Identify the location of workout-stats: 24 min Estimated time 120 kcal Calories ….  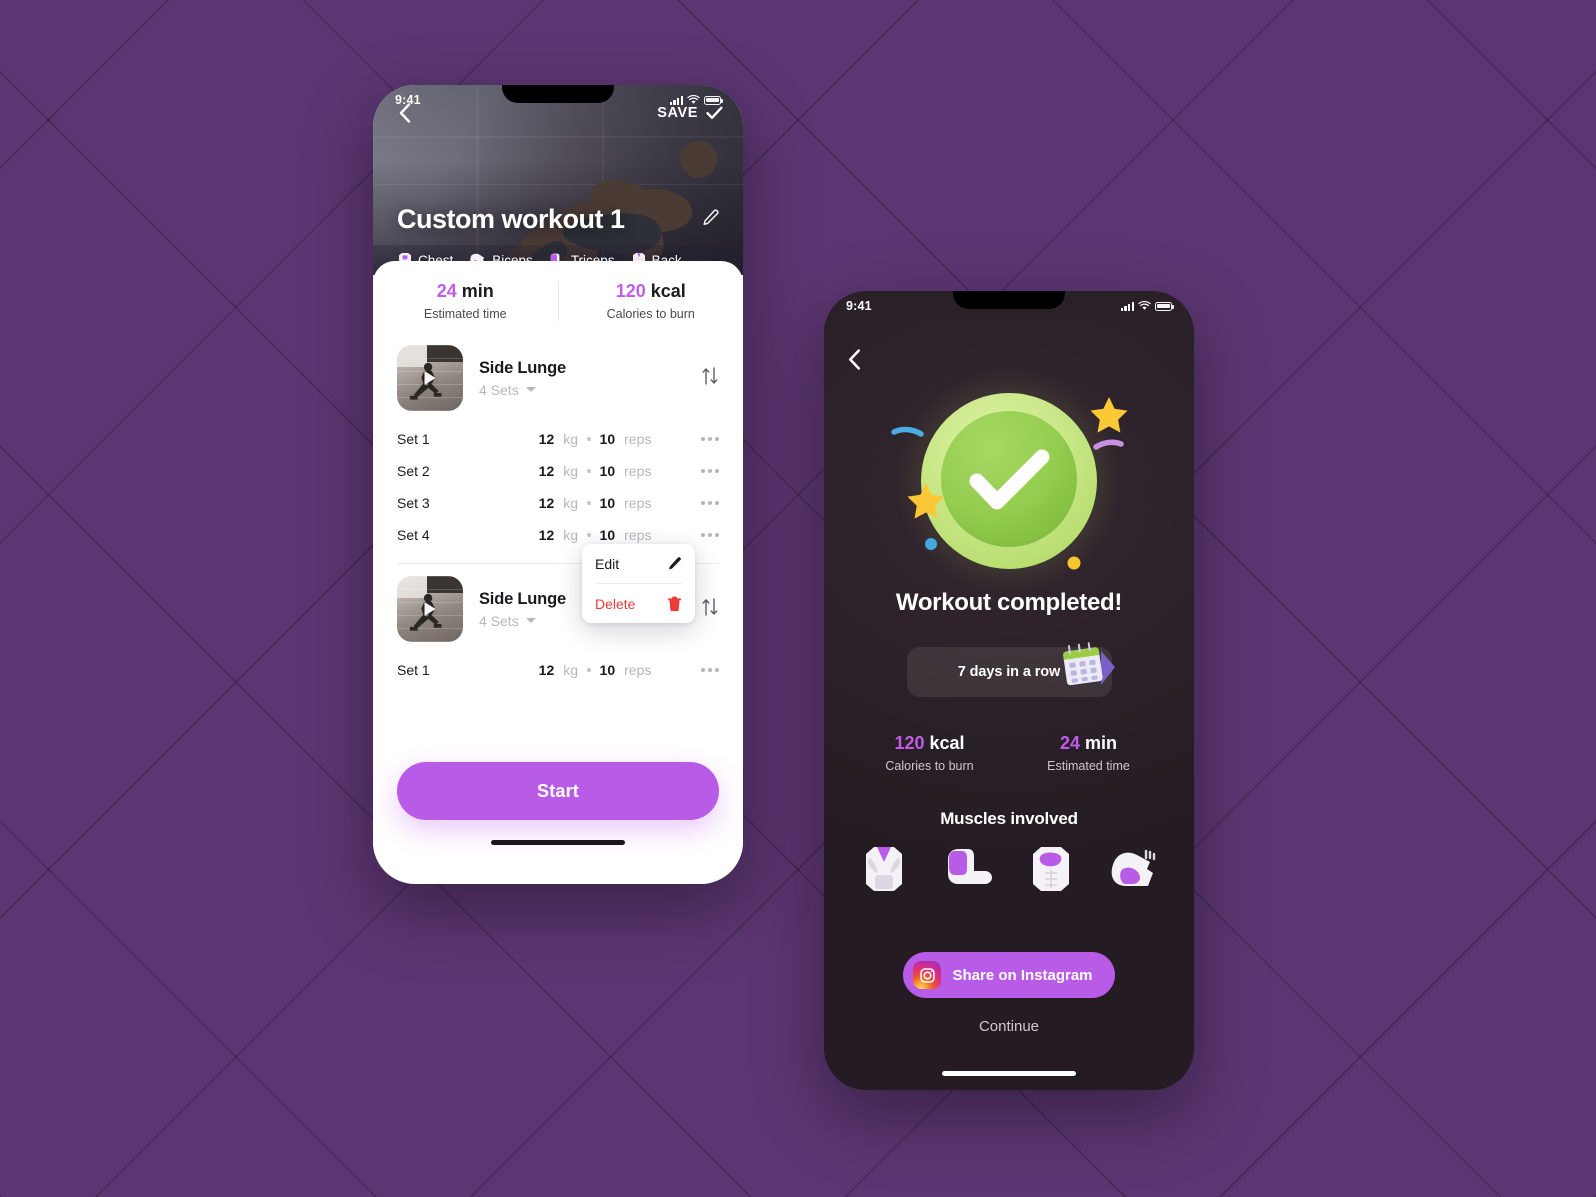
(558, 300).